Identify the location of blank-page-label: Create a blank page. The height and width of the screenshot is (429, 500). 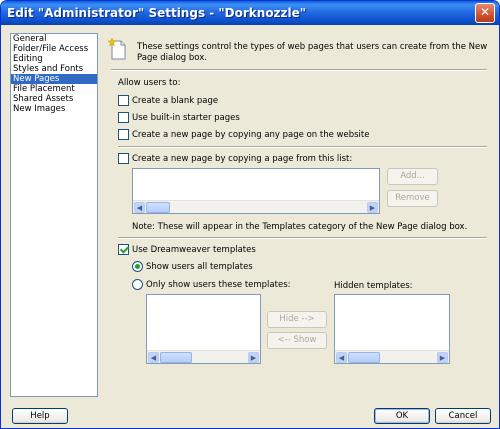
(175, 101).